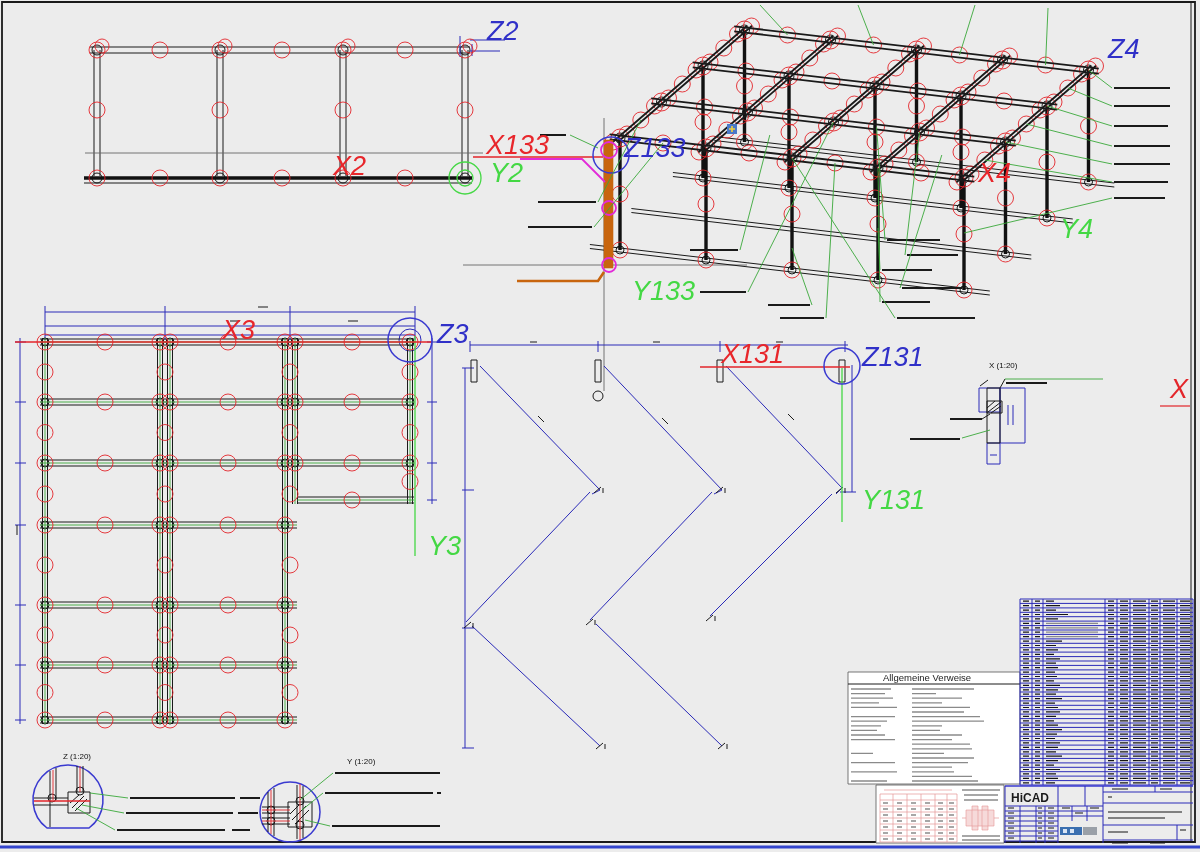 The height and width of the screenshot is (852, 1200). Describe the element at coordinates (893, 357) in the screenshot. I see `axis-label: Z131` at that location.